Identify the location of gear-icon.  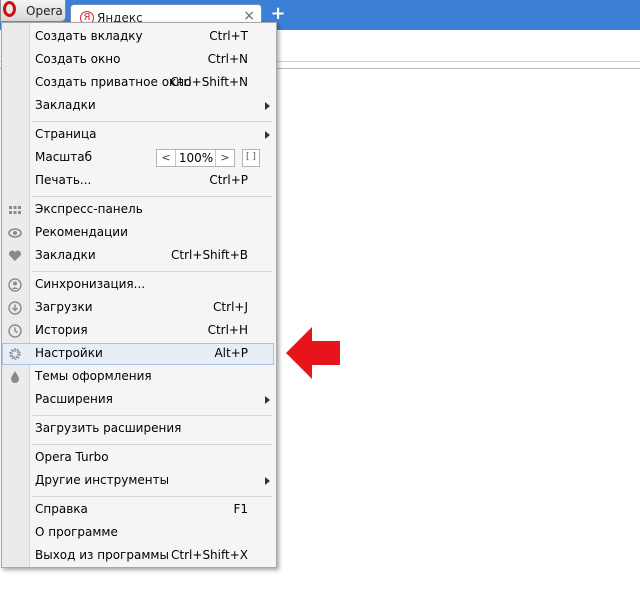
(15, 354).